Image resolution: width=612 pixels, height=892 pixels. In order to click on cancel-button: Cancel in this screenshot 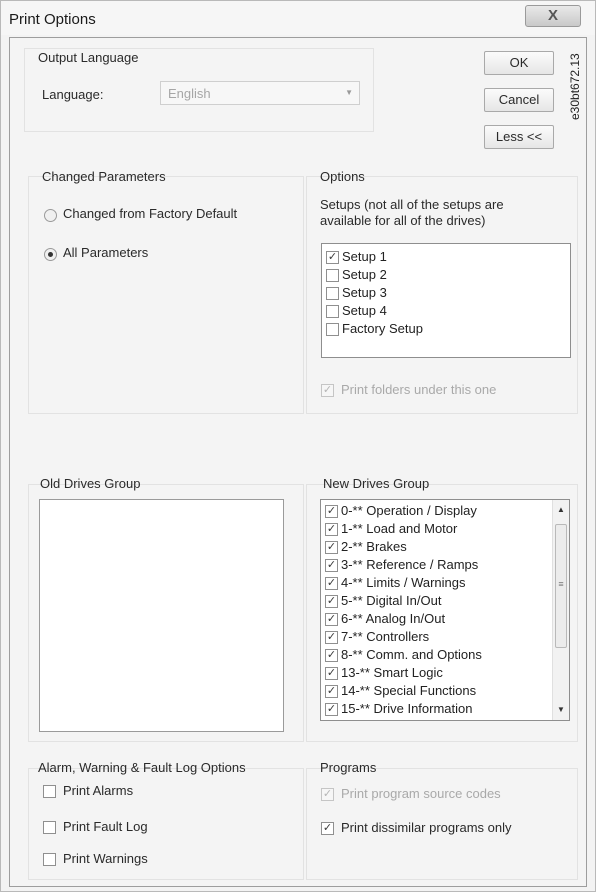, I will do `click(519, 100)`.